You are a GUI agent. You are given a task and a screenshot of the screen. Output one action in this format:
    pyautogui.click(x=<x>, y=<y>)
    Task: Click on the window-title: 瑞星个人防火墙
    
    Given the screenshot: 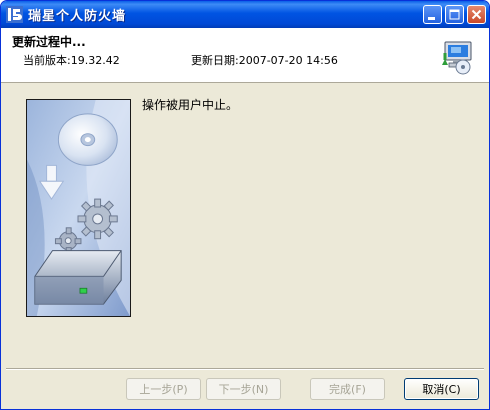 What is the action you would take?
    pyautogui.click(x=77, y=16)
    